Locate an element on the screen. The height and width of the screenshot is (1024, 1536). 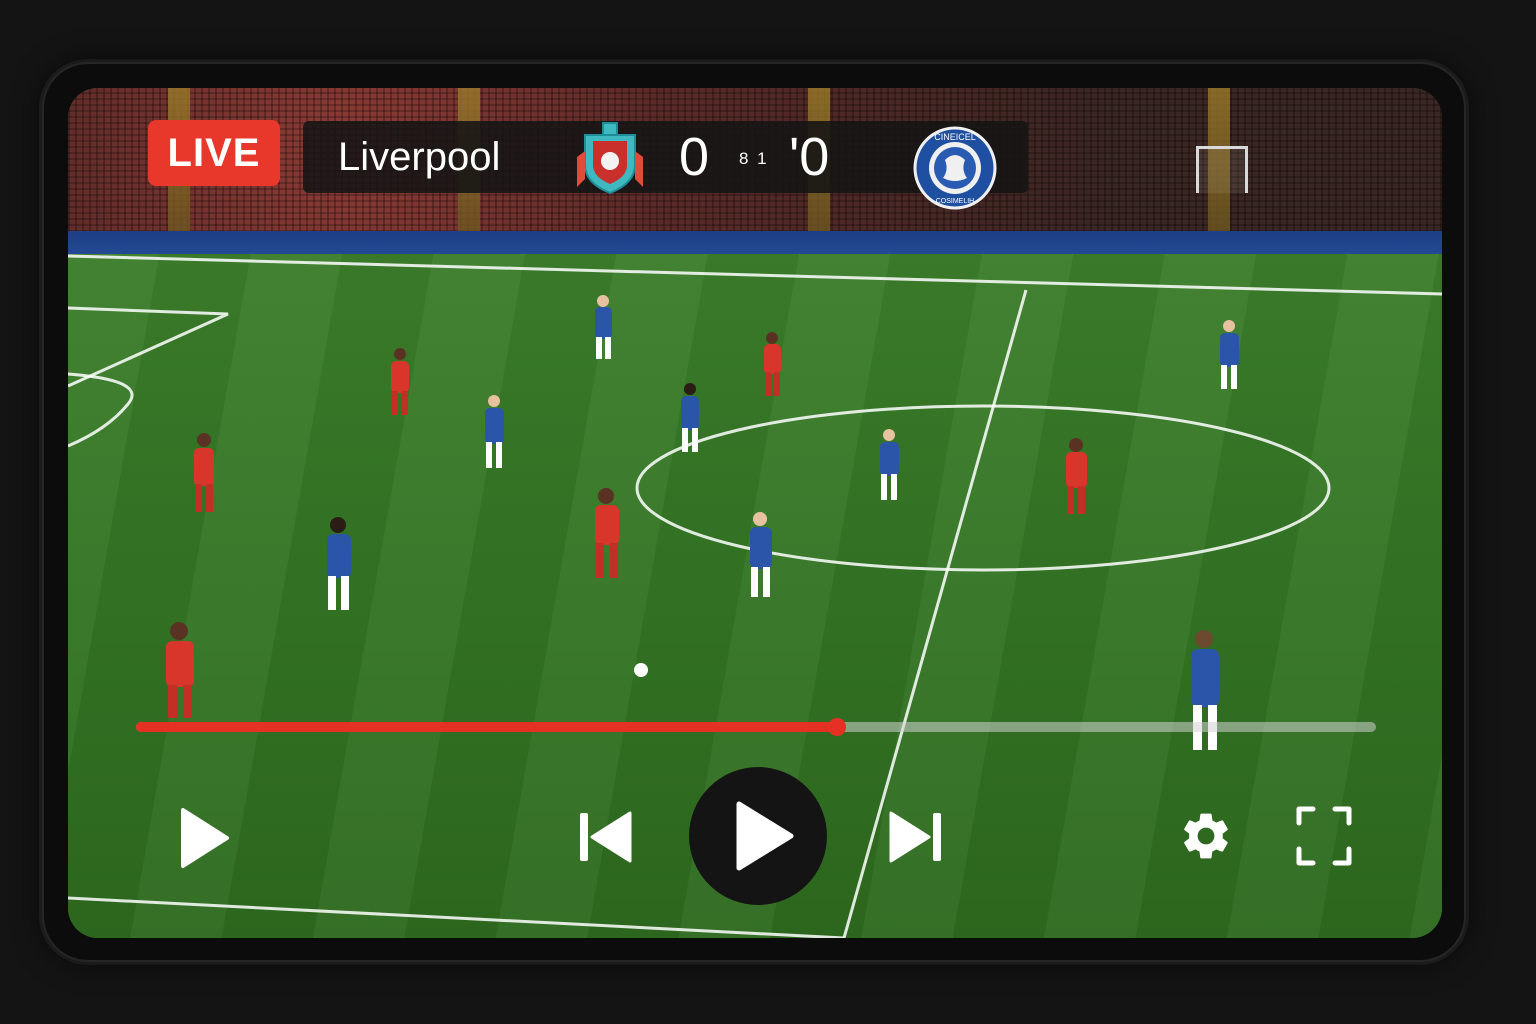
progress-thumb is located at coordinates (836, 727).